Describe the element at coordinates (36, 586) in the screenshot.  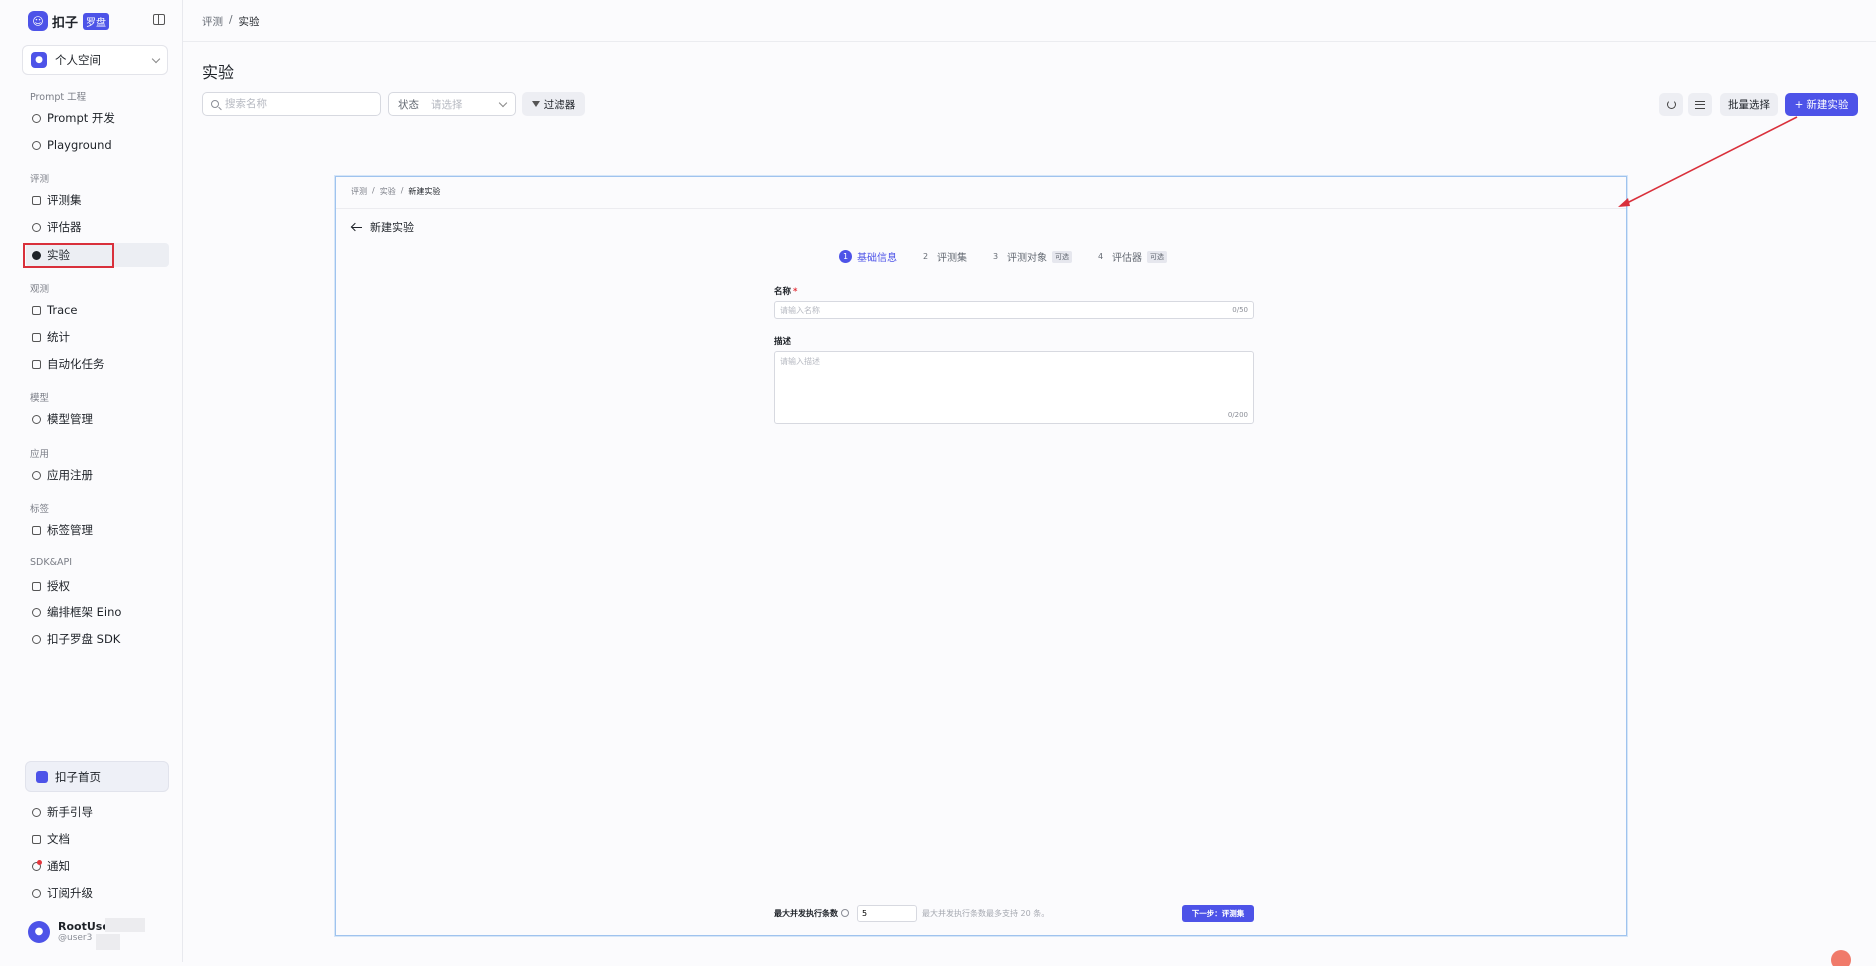
I see `key-icon` at that location.